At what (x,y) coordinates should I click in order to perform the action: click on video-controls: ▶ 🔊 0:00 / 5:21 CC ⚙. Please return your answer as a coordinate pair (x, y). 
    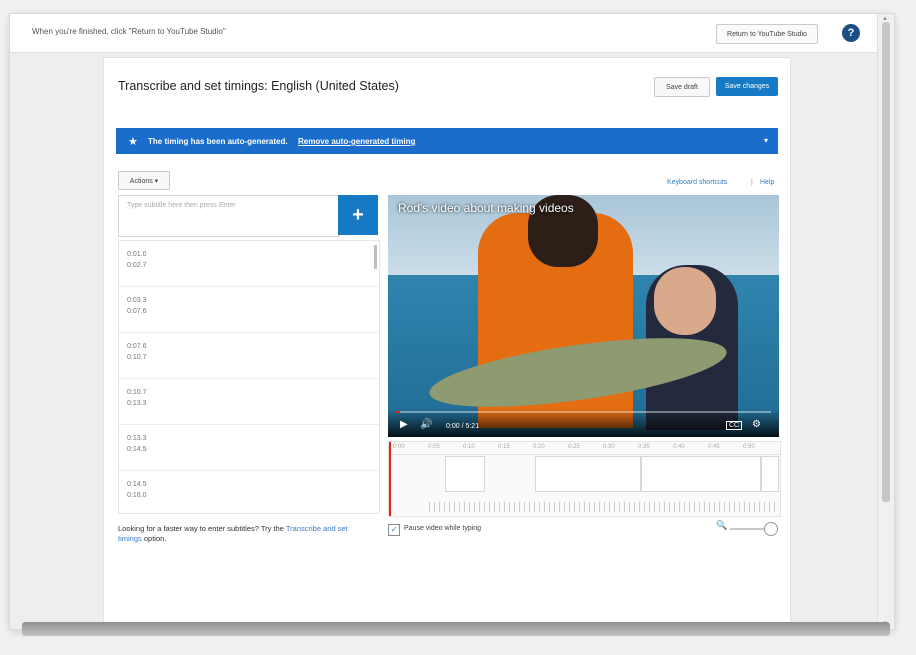
    Looking at the image, I should click on (583, 423).